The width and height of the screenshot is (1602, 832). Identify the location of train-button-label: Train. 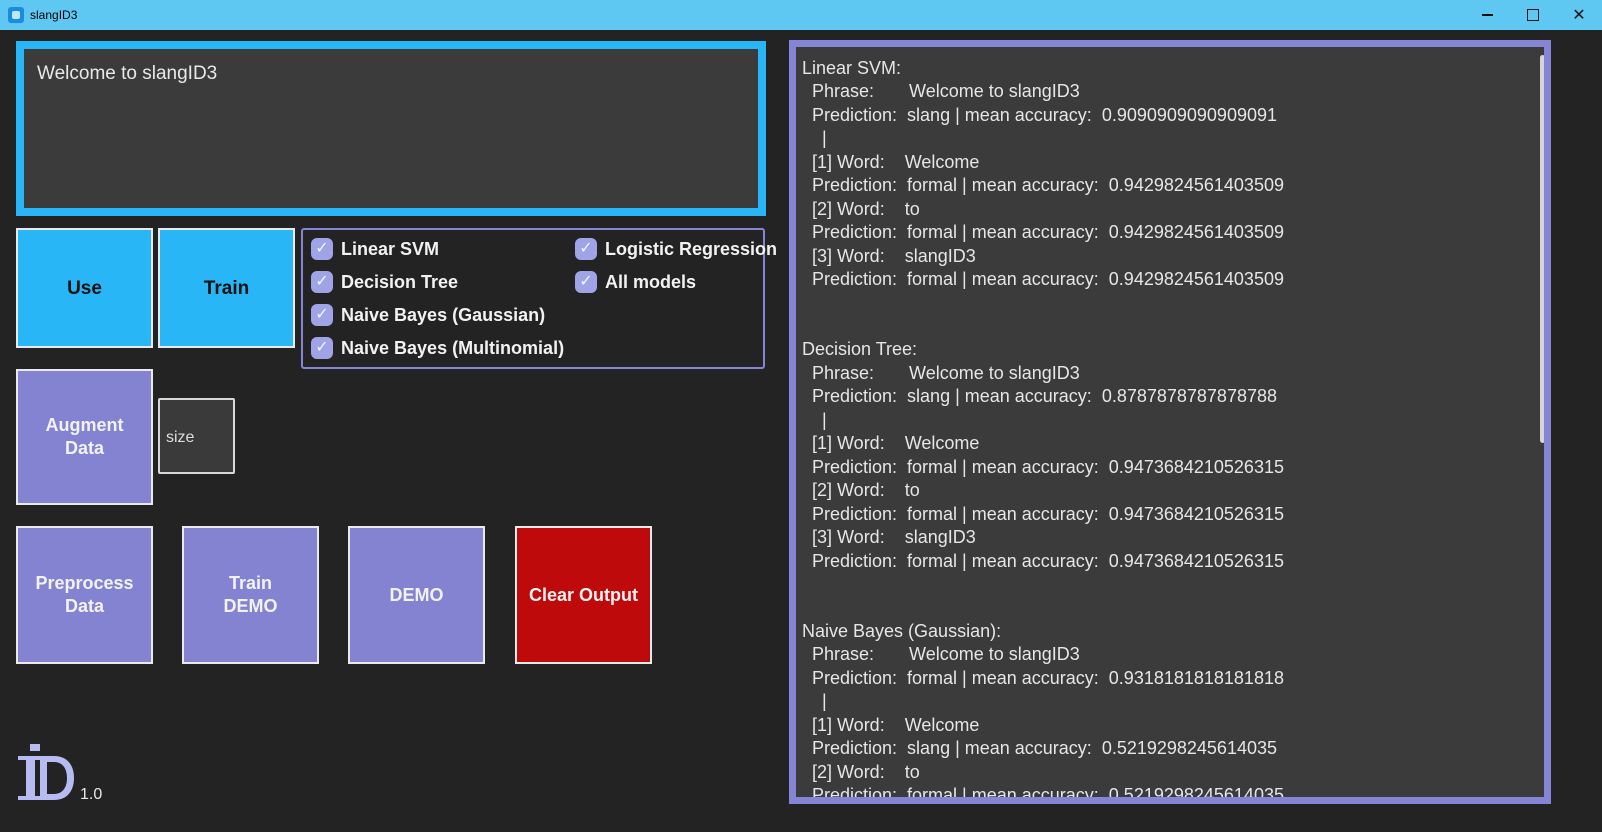
(226, 288).